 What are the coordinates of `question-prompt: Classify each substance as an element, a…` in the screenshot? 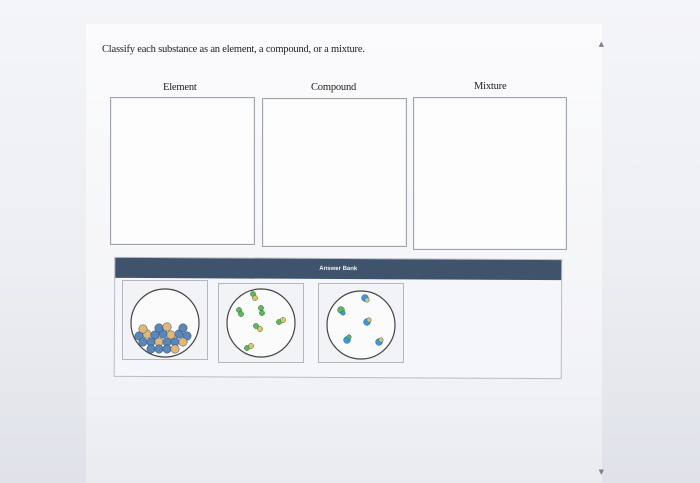 It's located at (233, 49).